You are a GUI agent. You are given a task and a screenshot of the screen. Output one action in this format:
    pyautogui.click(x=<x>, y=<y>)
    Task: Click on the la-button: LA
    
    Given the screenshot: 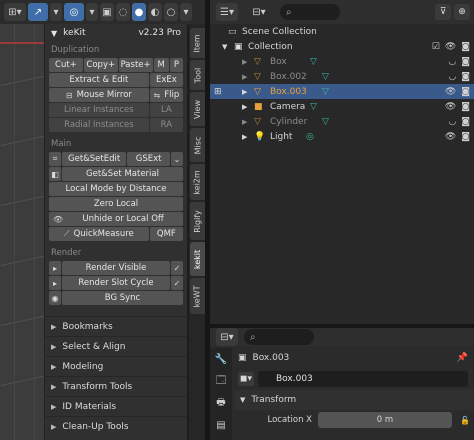 What is the action you would take?
    pyautogui.click(x=166, y=110)
    